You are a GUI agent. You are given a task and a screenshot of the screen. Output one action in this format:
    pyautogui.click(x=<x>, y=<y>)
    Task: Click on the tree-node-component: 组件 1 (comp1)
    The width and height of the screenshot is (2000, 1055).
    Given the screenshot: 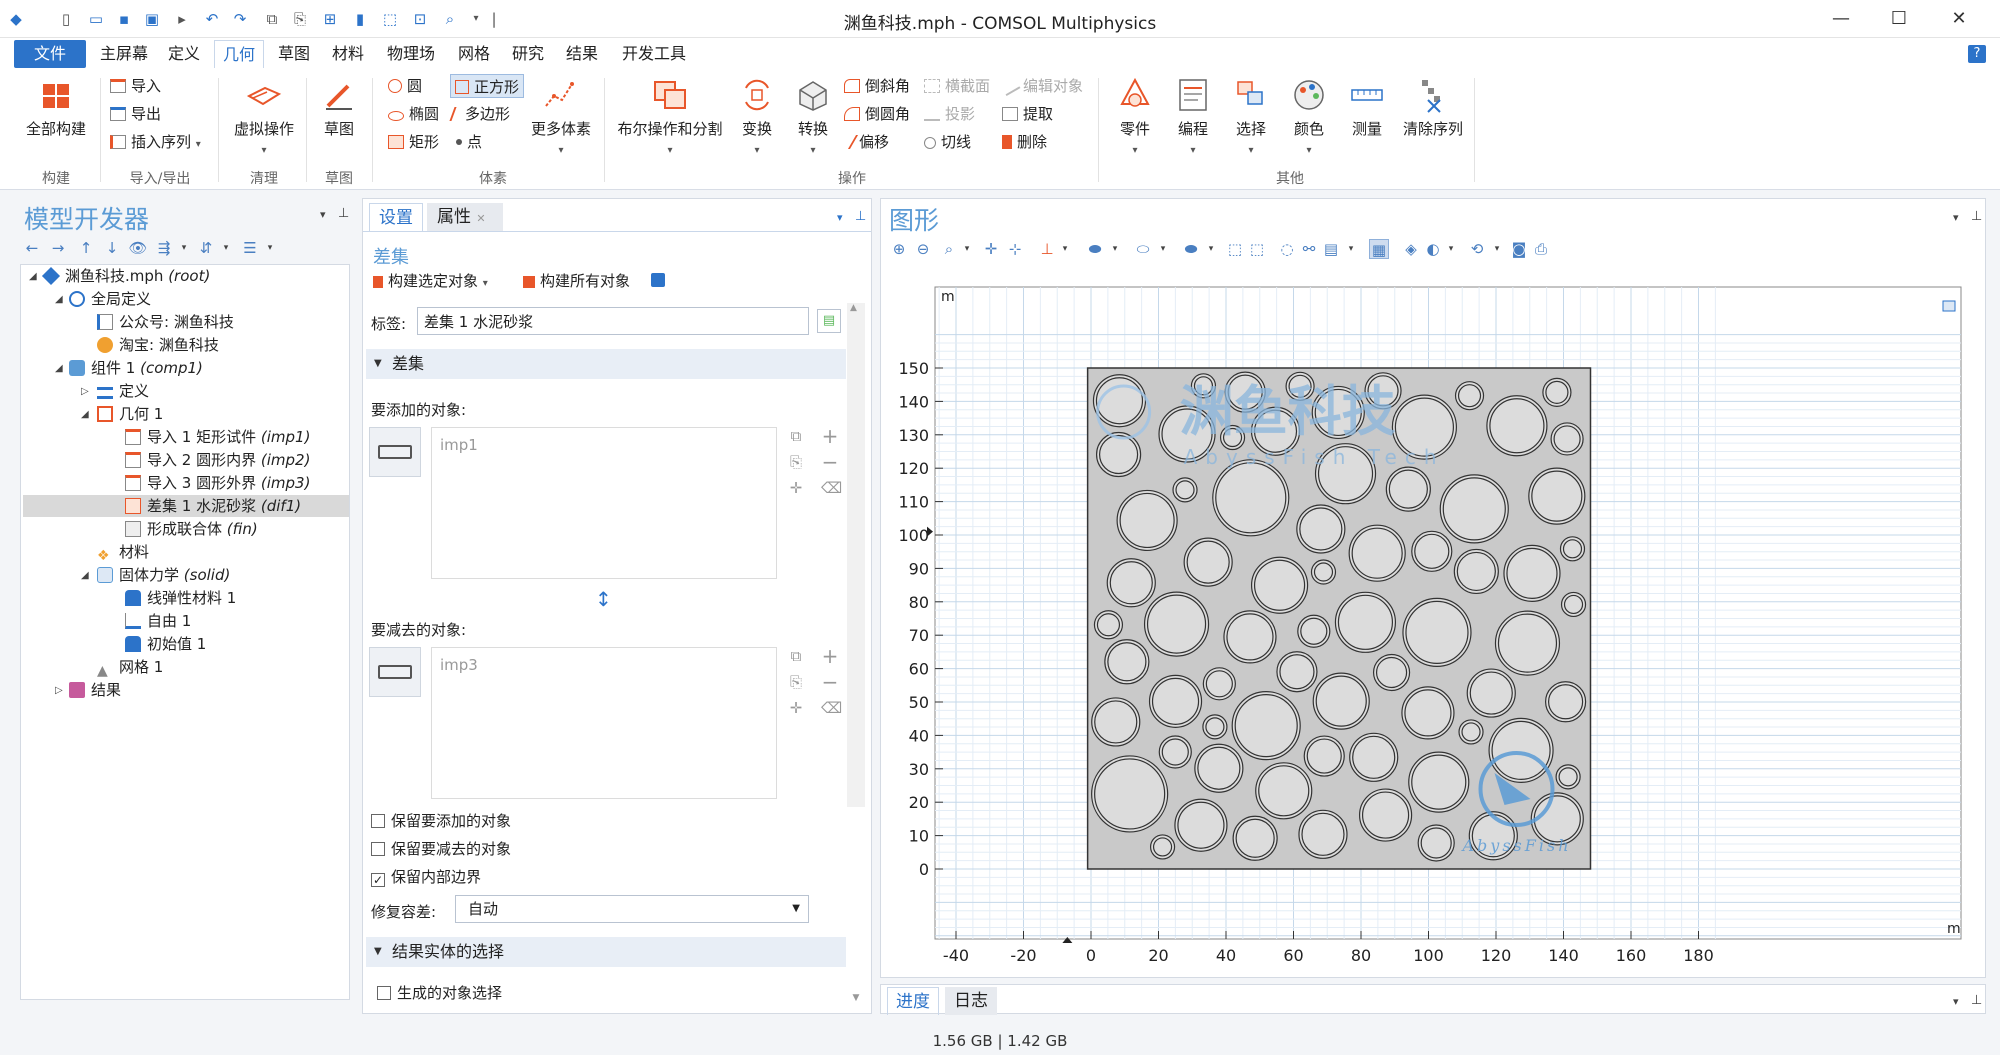 What is the action you would take?
    pyautogui.click(x=136, y=368)
    